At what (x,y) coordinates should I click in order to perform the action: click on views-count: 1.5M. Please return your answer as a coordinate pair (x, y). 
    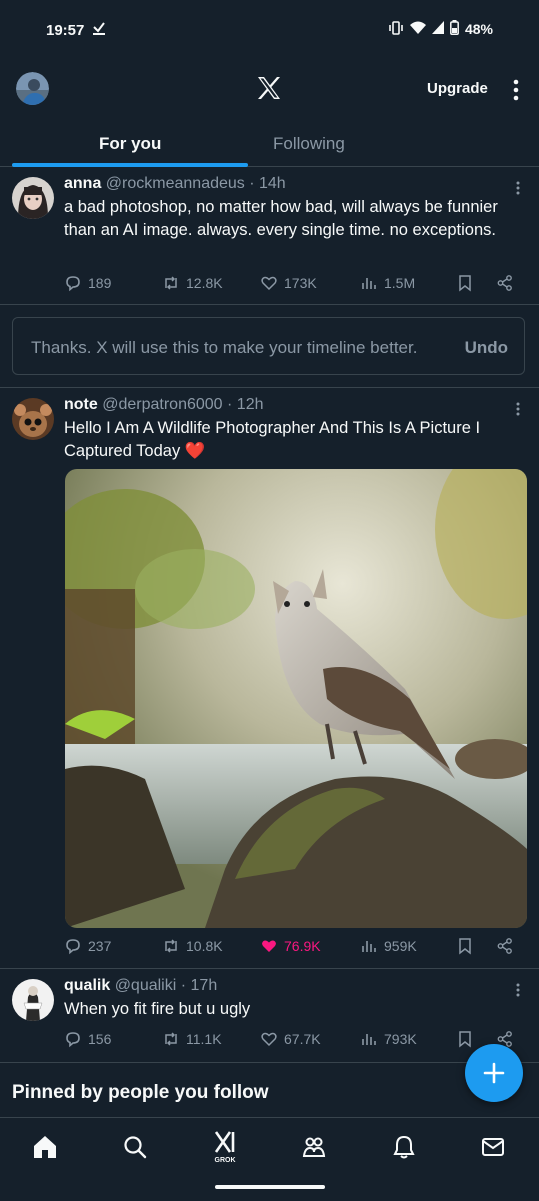
    Looking at the image, I should click on (400, 283).